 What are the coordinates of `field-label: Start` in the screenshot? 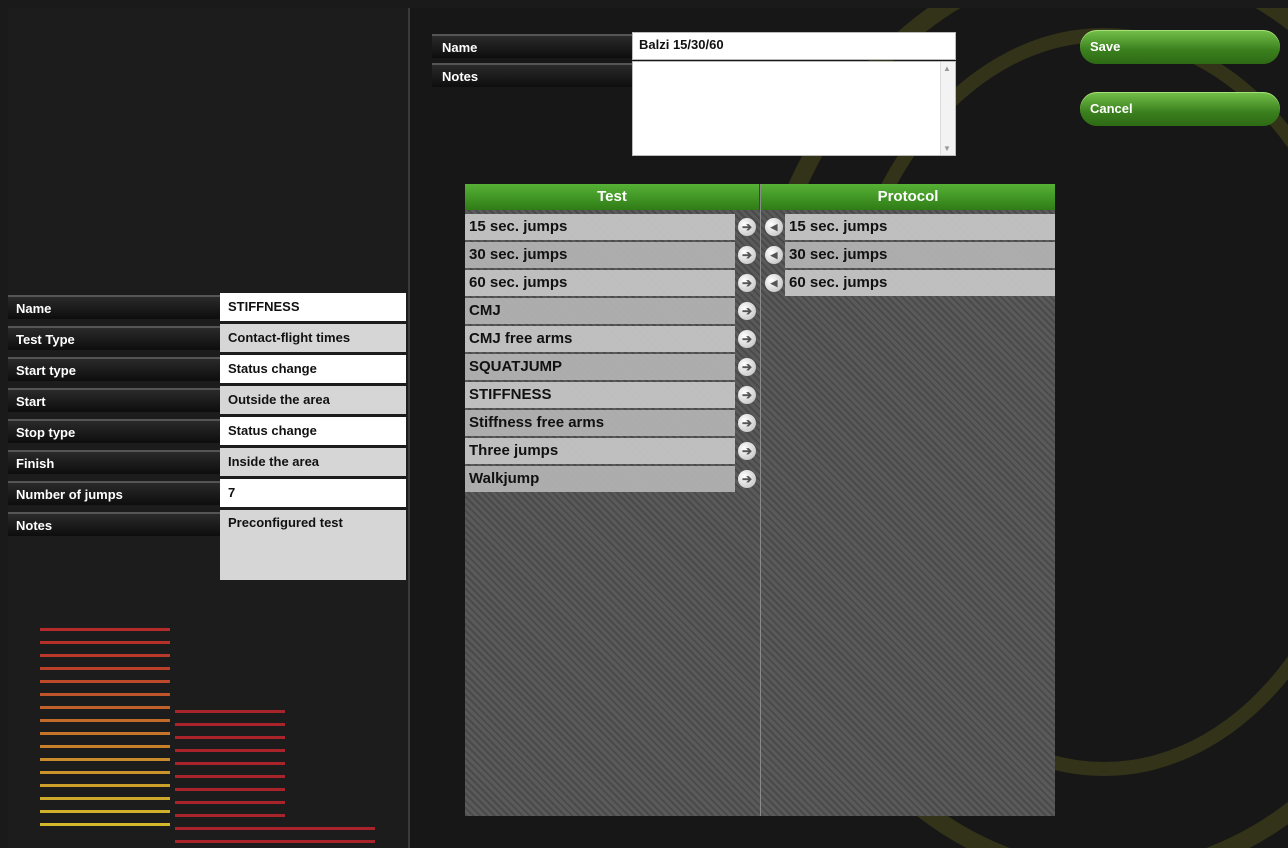 It's located at (114, 400).